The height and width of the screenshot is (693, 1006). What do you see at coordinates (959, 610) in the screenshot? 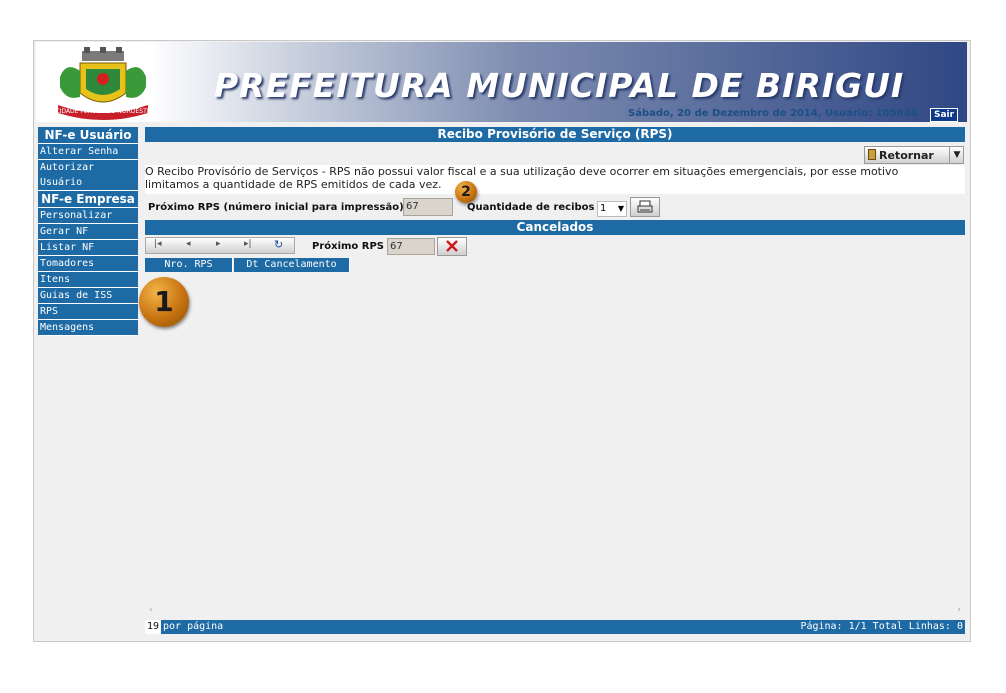
I see `scroll-right-icon: ›` at bounding box center [959, 610].